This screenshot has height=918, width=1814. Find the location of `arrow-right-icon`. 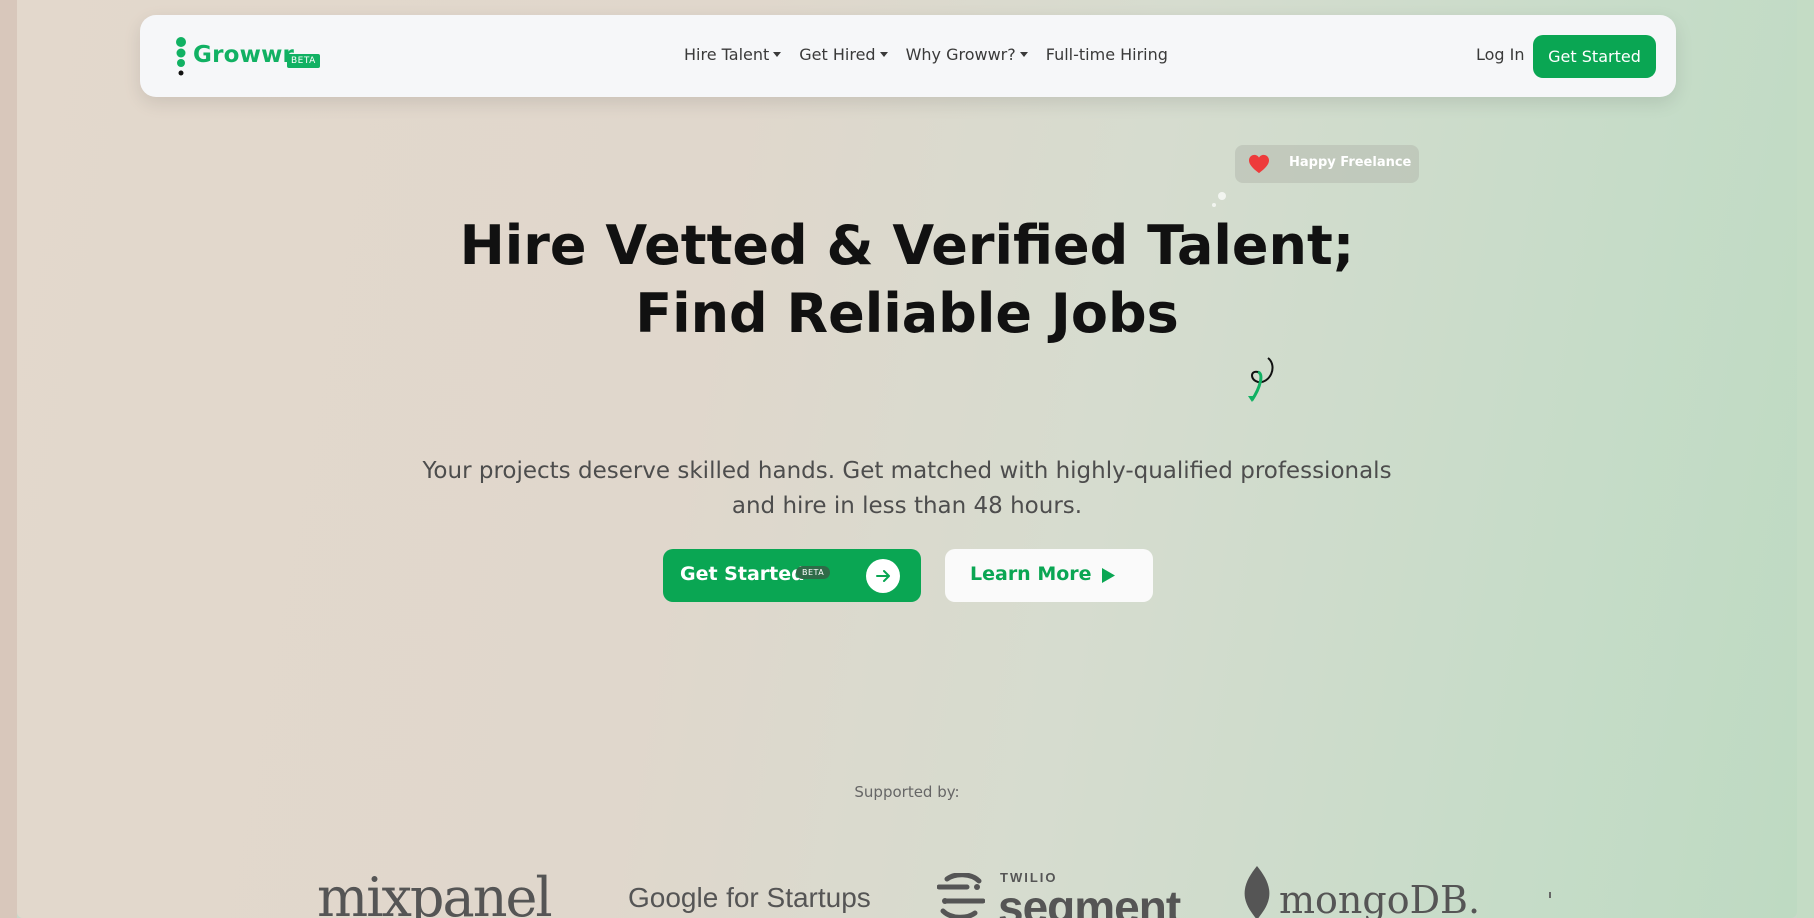

arrow-right-icon is located at coordinates (883, 576).